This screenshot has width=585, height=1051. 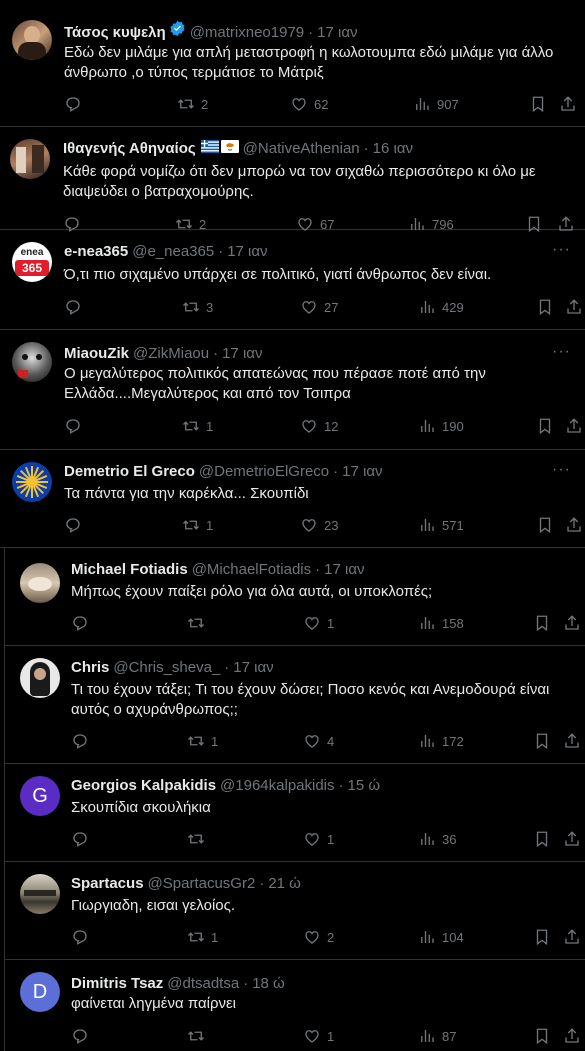 What do you see at coordinates (309, 104) in the screenshot?
I see `like-button: 62` at bounding box center [309, 104].